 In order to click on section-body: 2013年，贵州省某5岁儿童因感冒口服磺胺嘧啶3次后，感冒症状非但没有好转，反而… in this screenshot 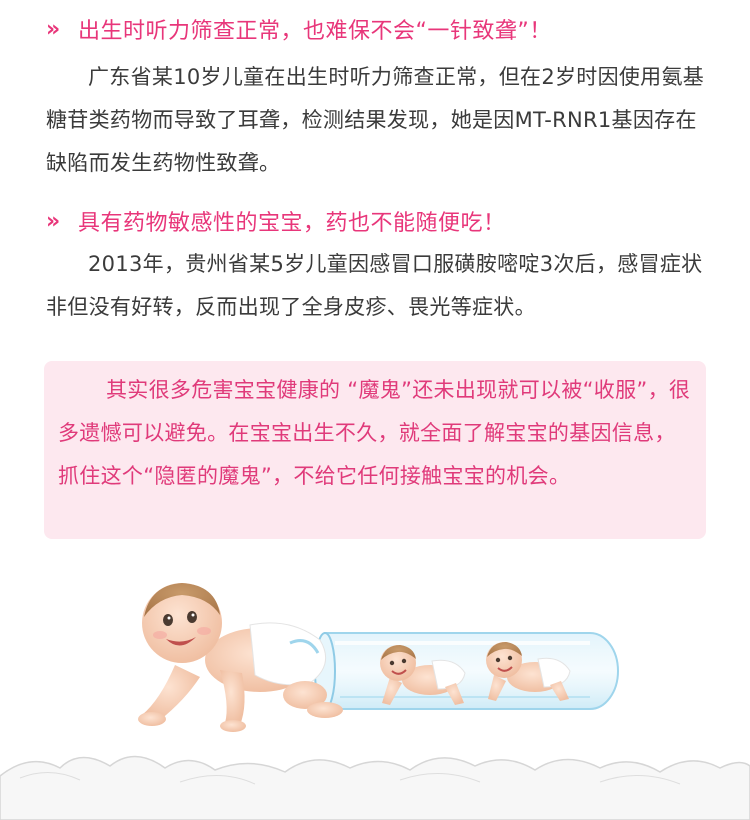, I will do `click(374, 285)`.